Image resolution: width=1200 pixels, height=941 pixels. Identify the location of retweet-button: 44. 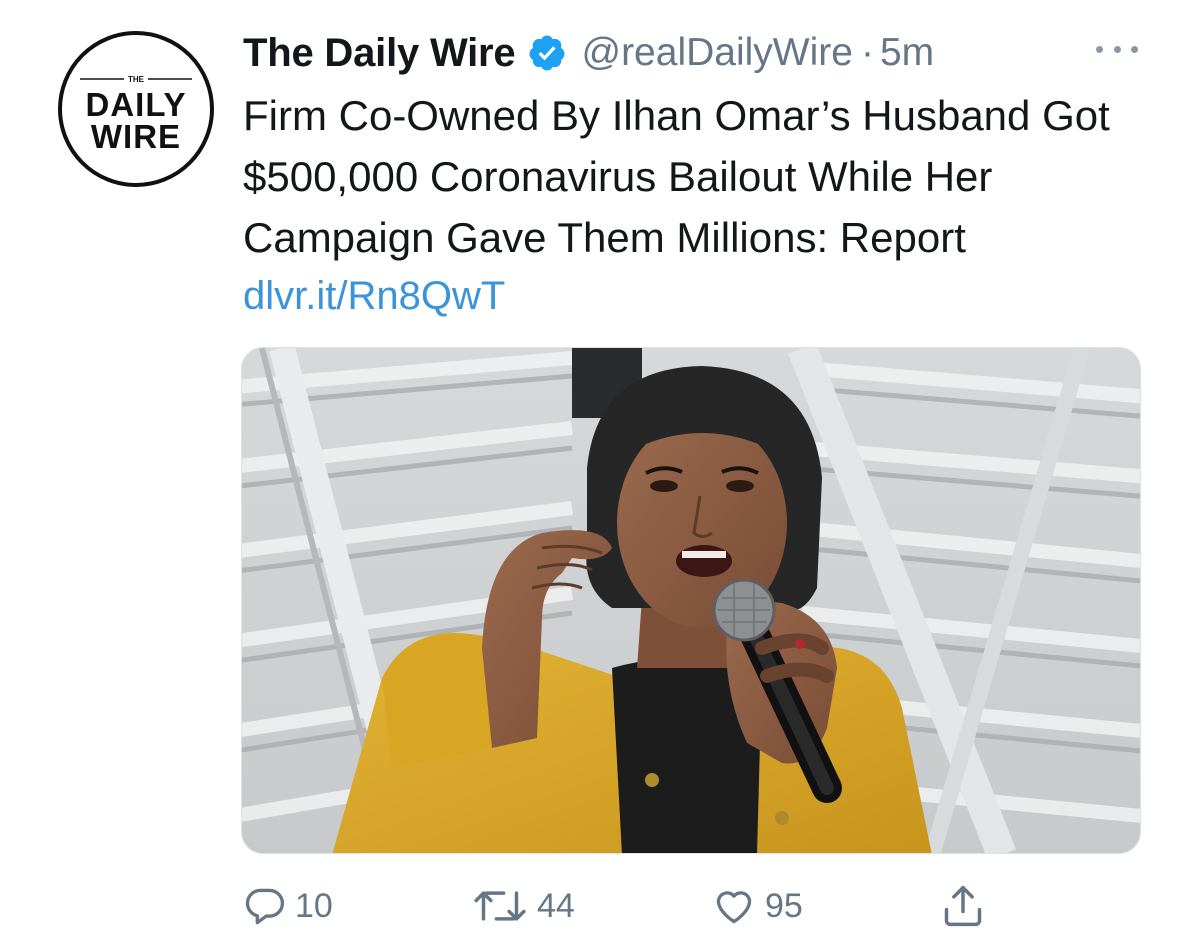
(523, 906).